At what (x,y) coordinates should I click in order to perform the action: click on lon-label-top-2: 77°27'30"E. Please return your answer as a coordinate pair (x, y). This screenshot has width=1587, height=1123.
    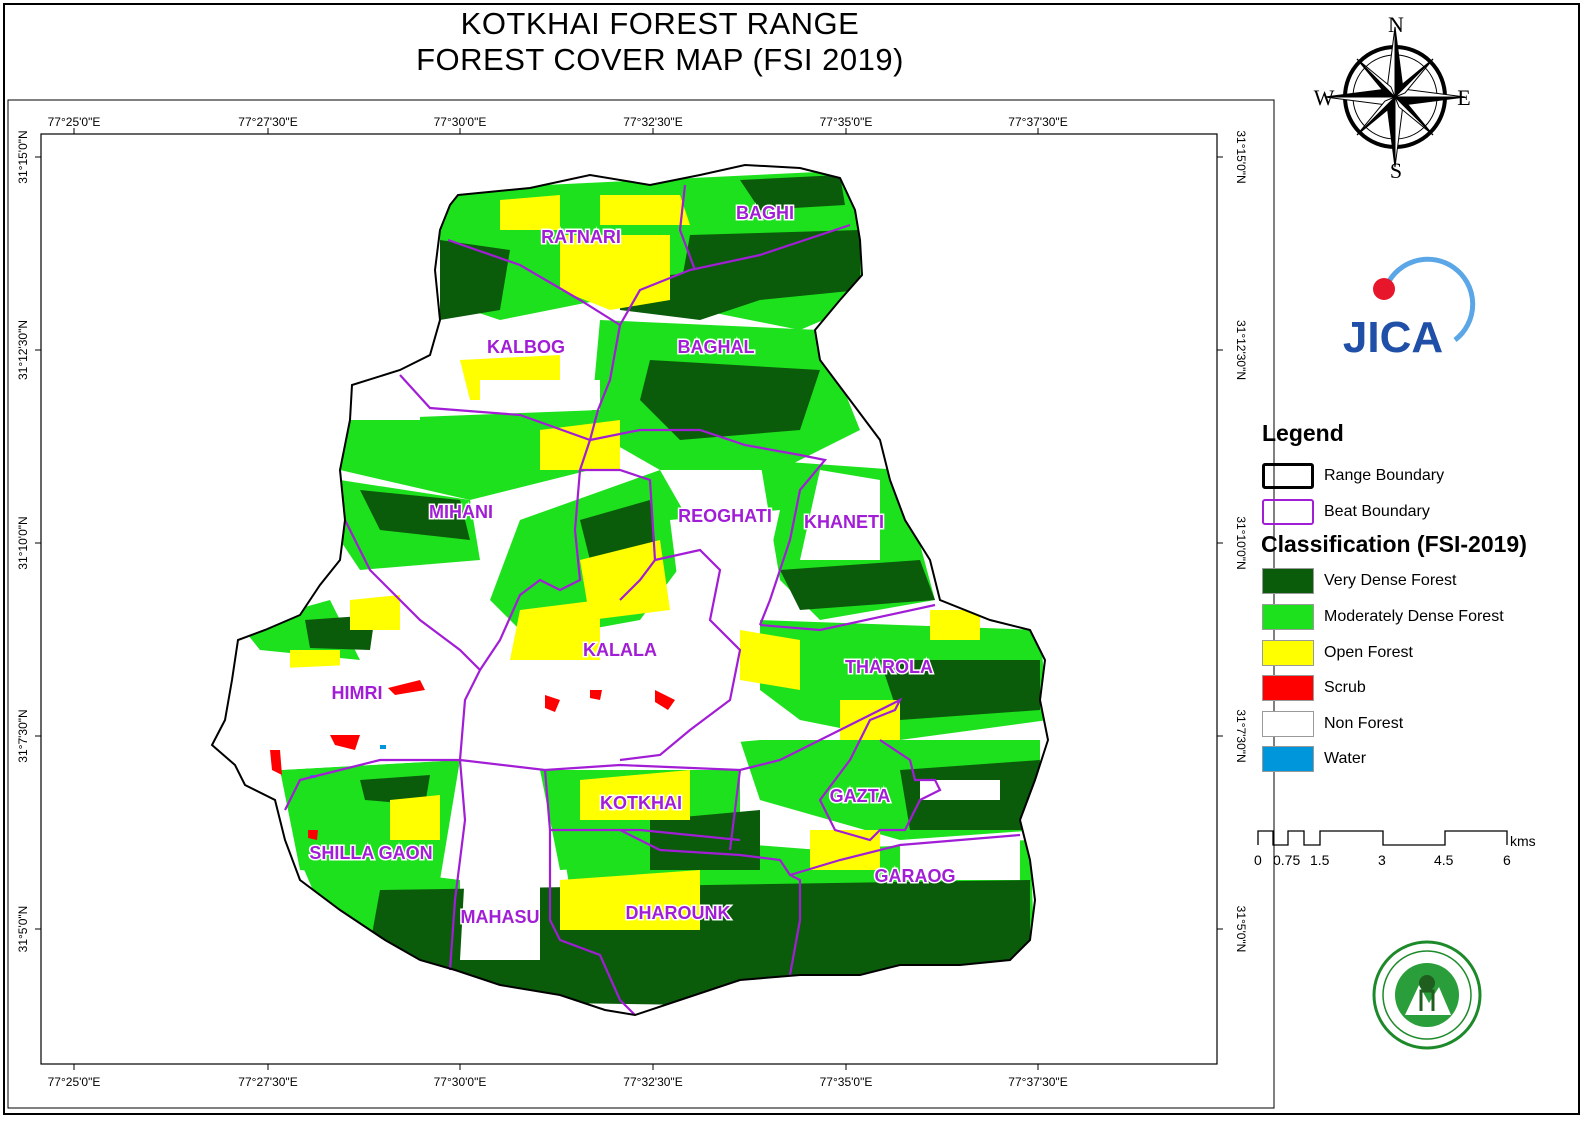
    Looking at the image, I should click on (267, 122).